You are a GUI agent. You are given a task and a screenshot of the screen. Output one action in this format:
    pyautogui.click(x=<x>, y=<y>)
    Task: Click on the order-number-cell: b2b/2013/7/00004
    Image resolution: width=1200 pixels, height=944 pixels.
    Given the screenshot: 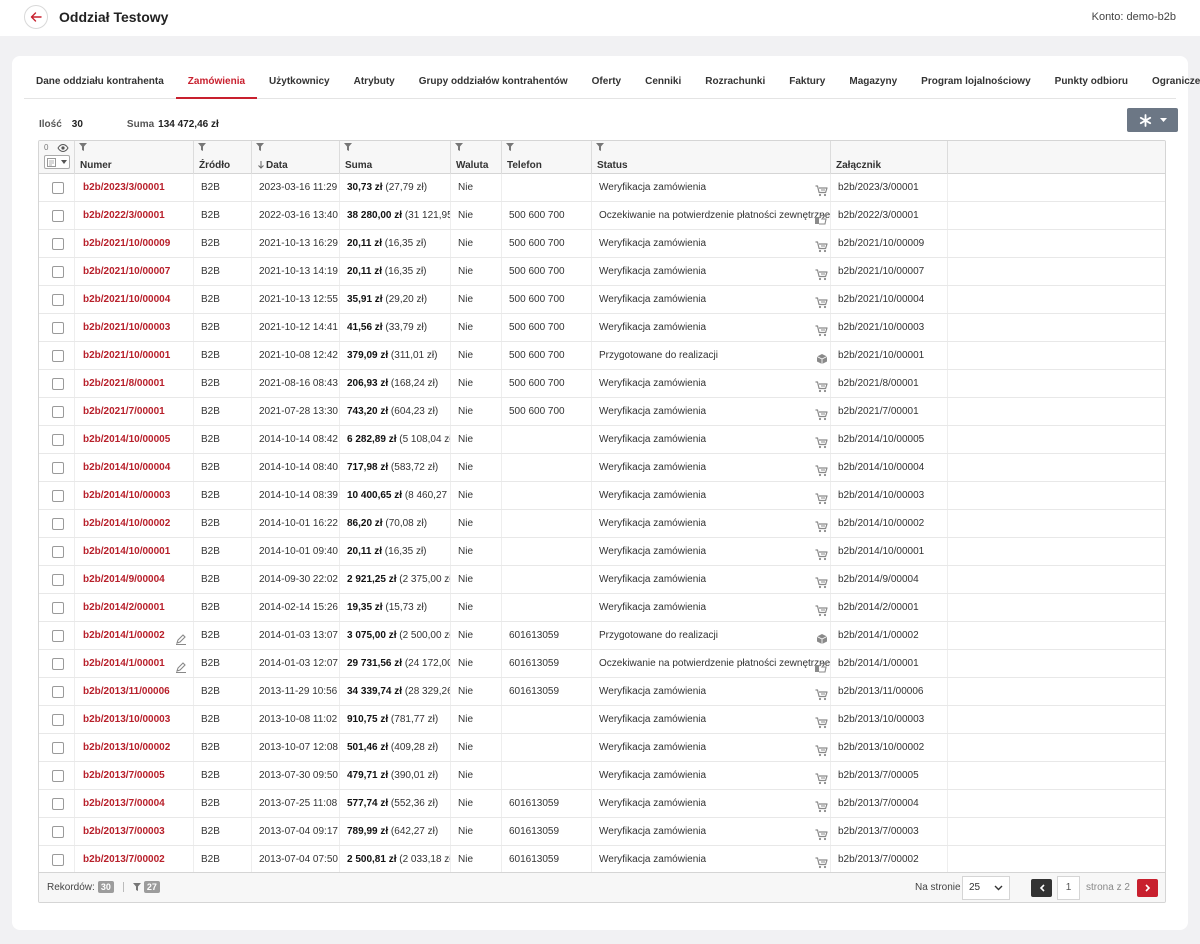 What is the action you would take?
    pyautogui.click(x=134, y=803)
    